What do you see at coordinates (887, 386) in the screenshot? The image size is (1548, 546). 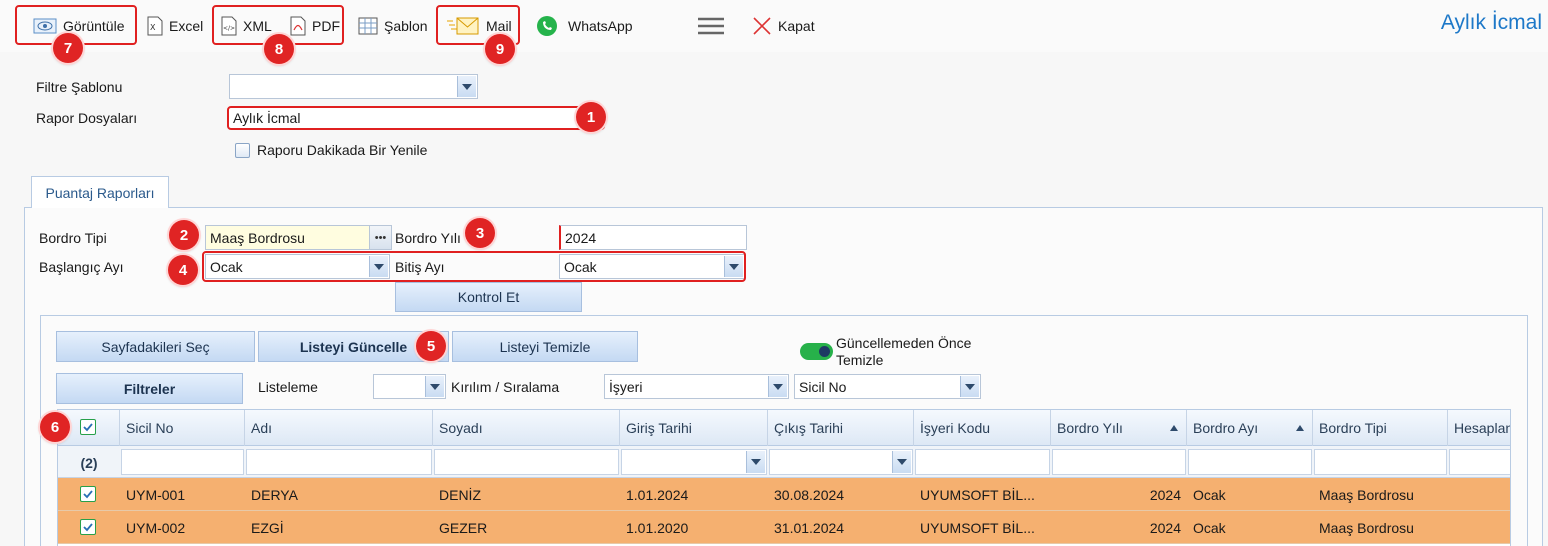 I see `breakdown-select-2: Sicil No` at bounding box center [887, 386].